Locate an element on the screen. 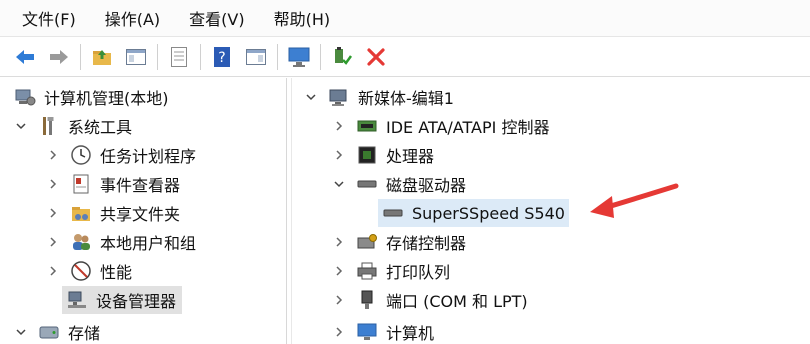 This screenshot has width=810, height=344. event-viewer-icon is located at coordinates (81, 184).